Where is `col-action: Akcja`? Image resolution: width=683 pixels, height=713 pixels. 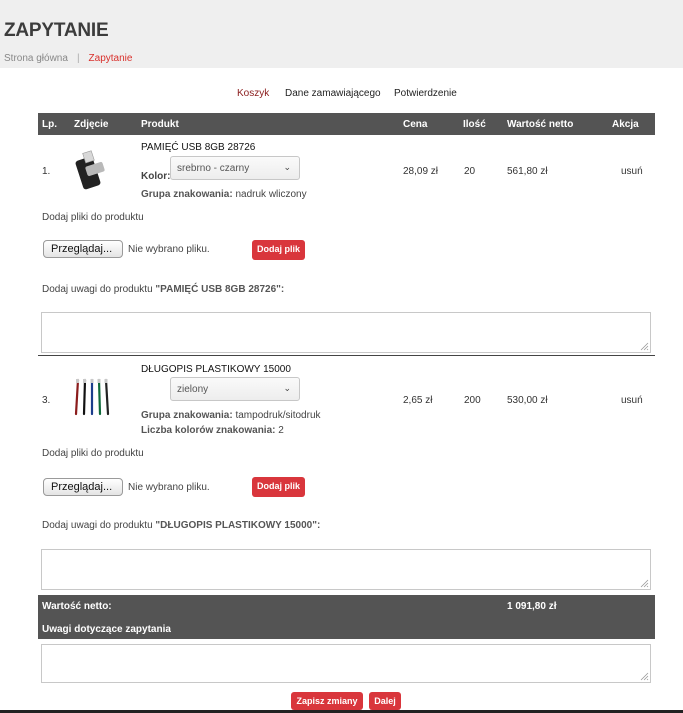
col-action: Akcja is located at coordinates (625, 124).